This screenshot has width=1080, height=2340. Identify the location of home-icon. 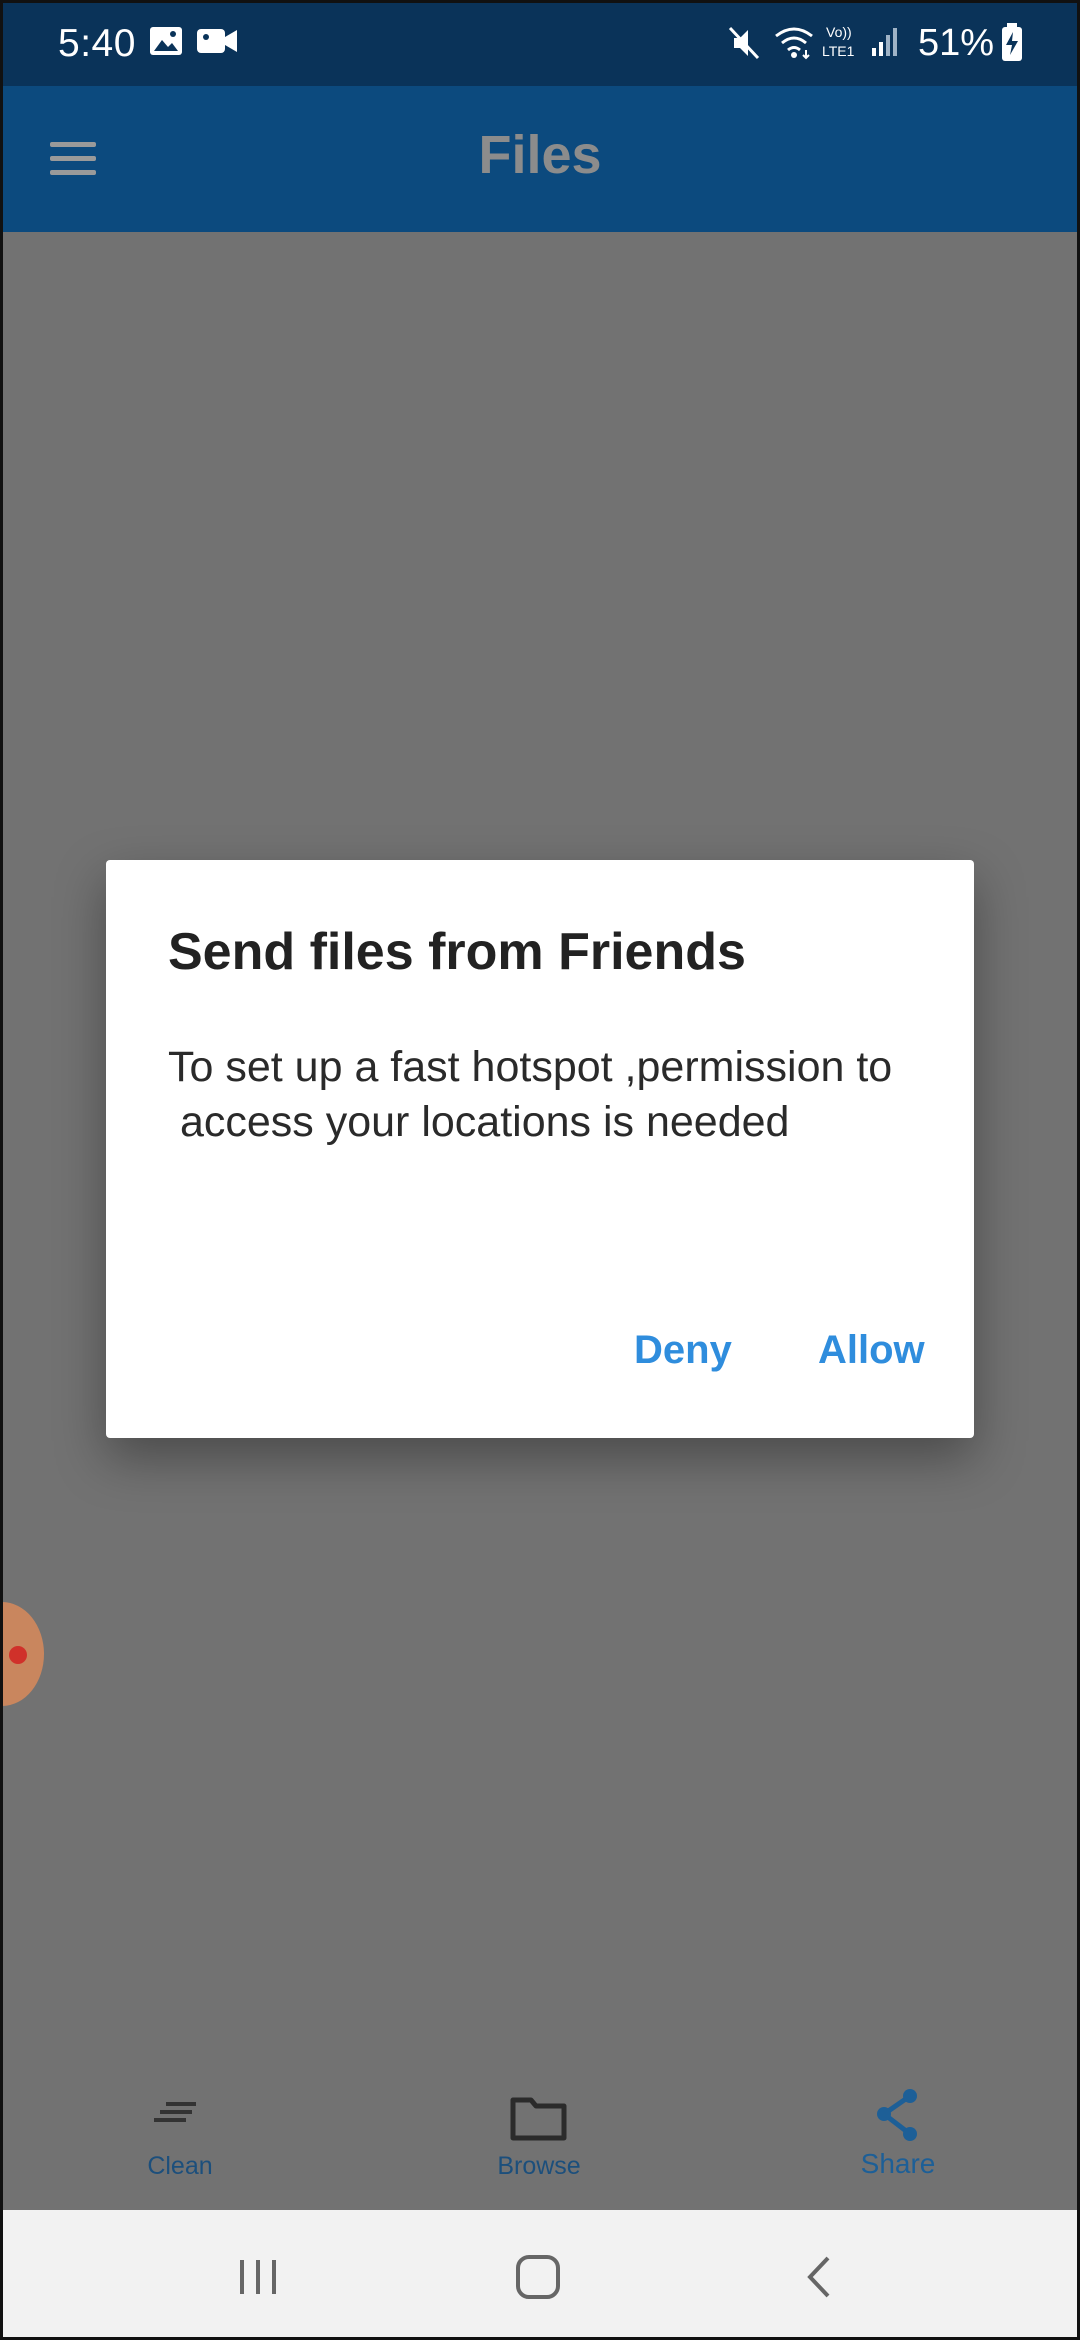
(538, 2275).